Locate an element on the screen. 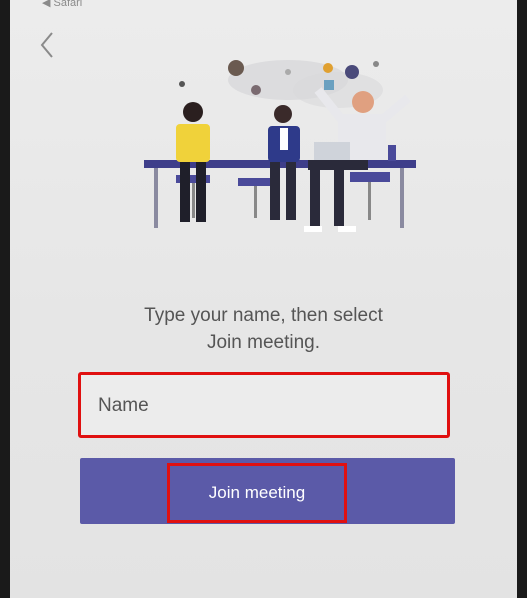 This screenshot has height=598, width=527. join-meeting-button: Join meeting is located at coordinates (257, 493).